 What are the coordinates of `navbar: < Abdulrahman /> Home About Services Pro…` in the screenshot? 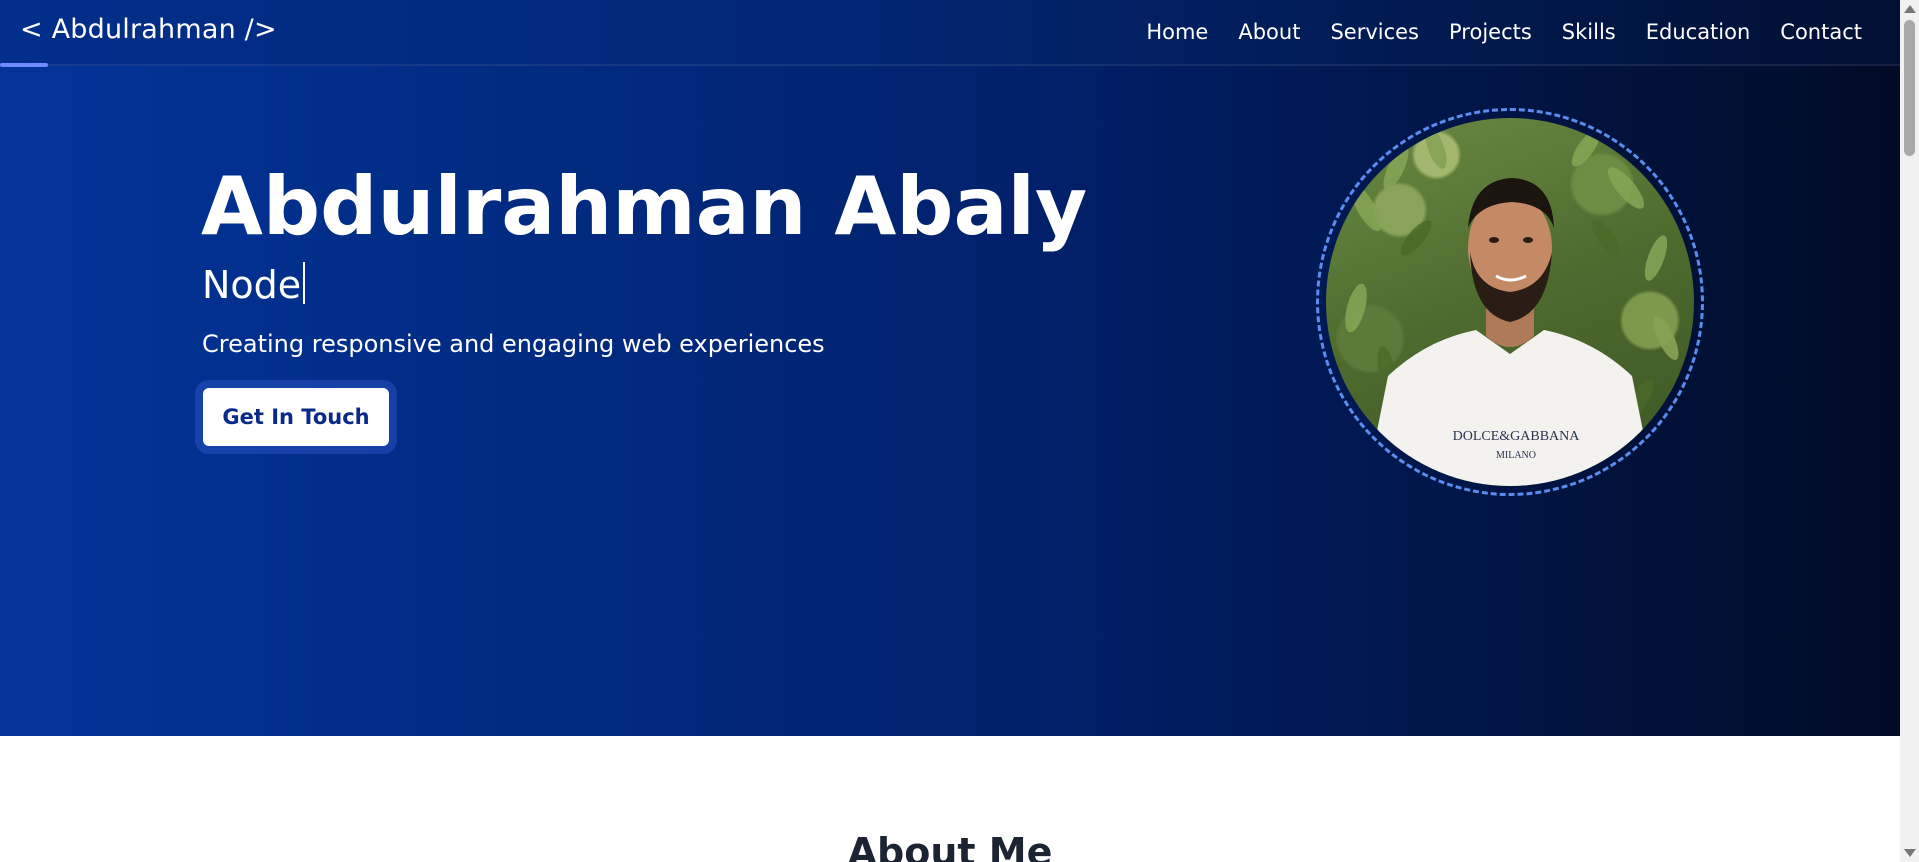 It's located at (950, 33).